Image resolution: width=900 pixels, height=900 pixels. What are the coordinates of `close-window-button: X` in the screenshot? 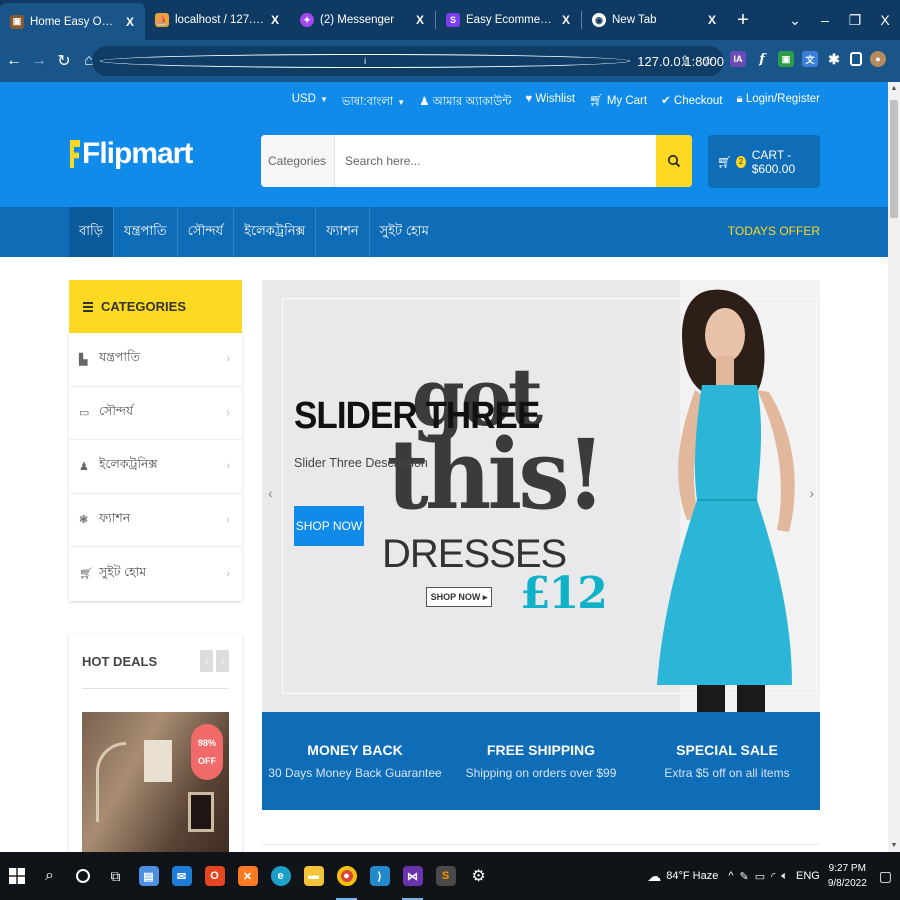 It's located at (885, 20).